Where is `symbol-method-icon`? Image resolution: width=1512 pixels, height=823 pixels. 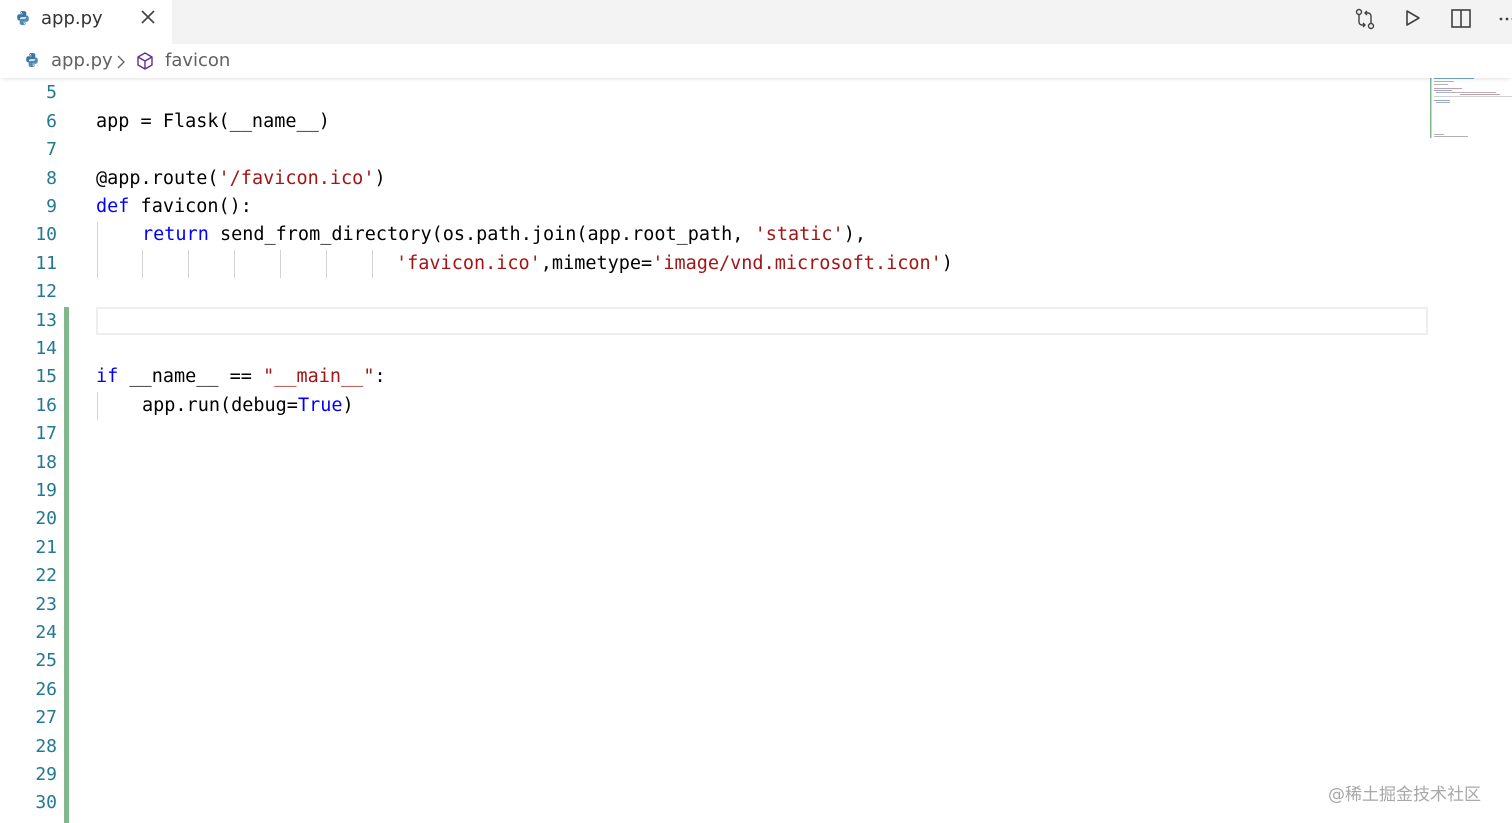 symbol-method-icon is located at coordinates (145, 61).